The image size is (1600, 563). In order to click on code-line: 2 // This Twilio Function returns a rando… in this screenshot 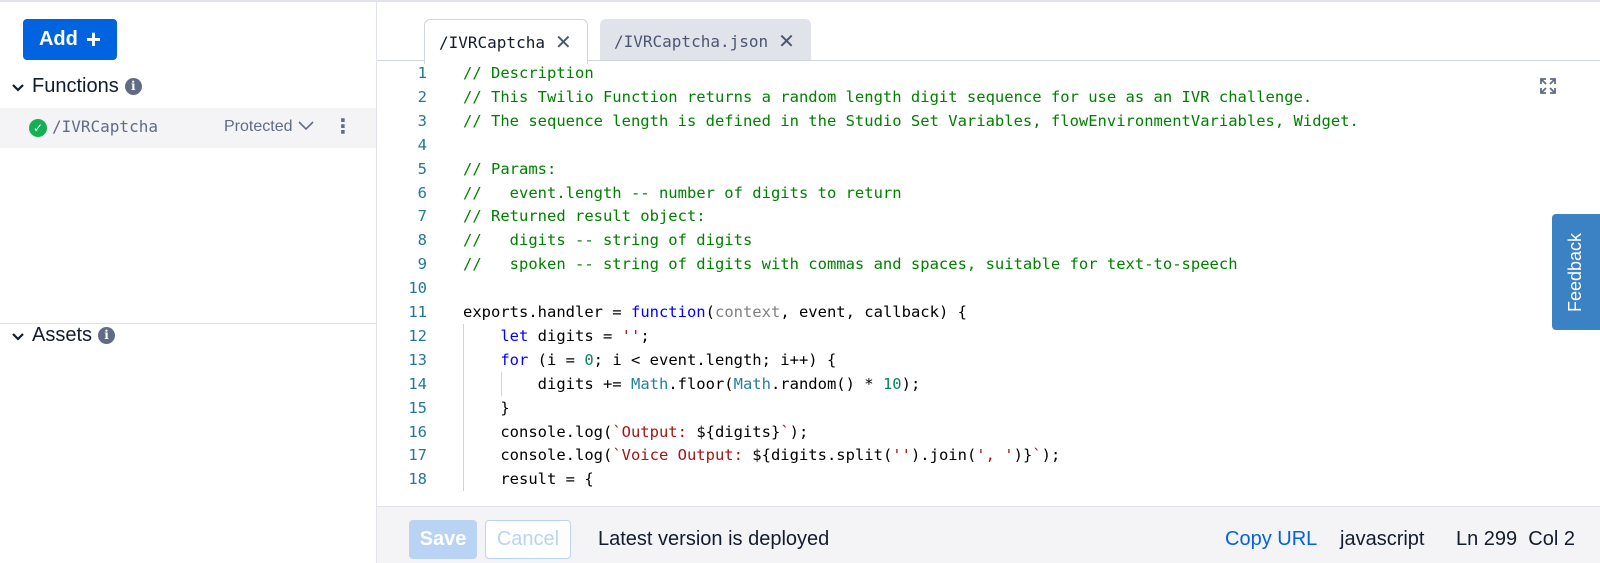, I will do `click(988, 97)`.